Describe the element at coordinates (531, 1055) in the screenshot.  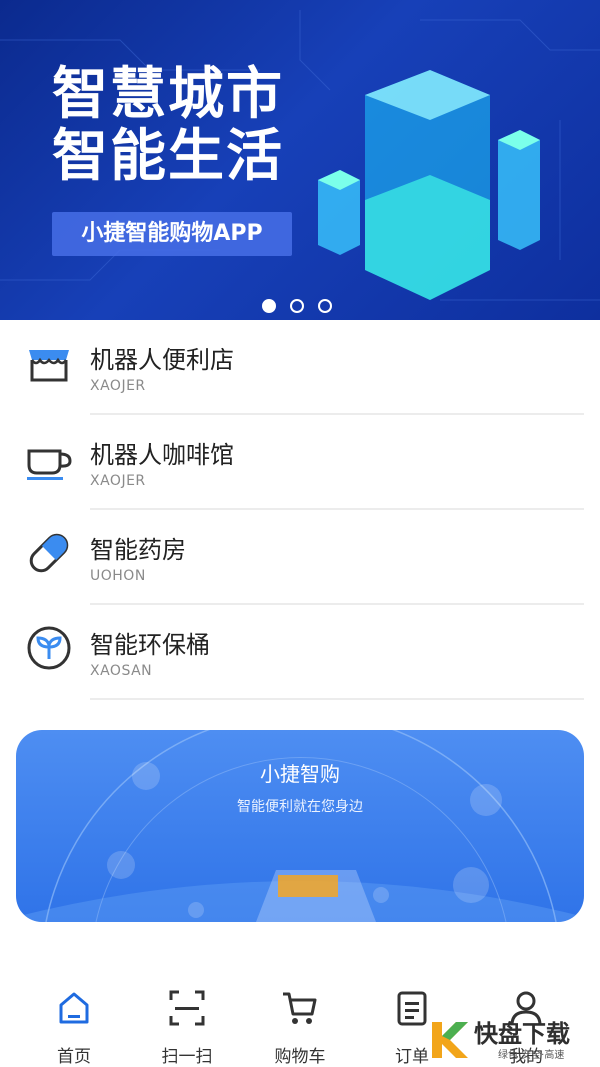
I see `watermark-slogan: 绿色·安全·高速` at that location.